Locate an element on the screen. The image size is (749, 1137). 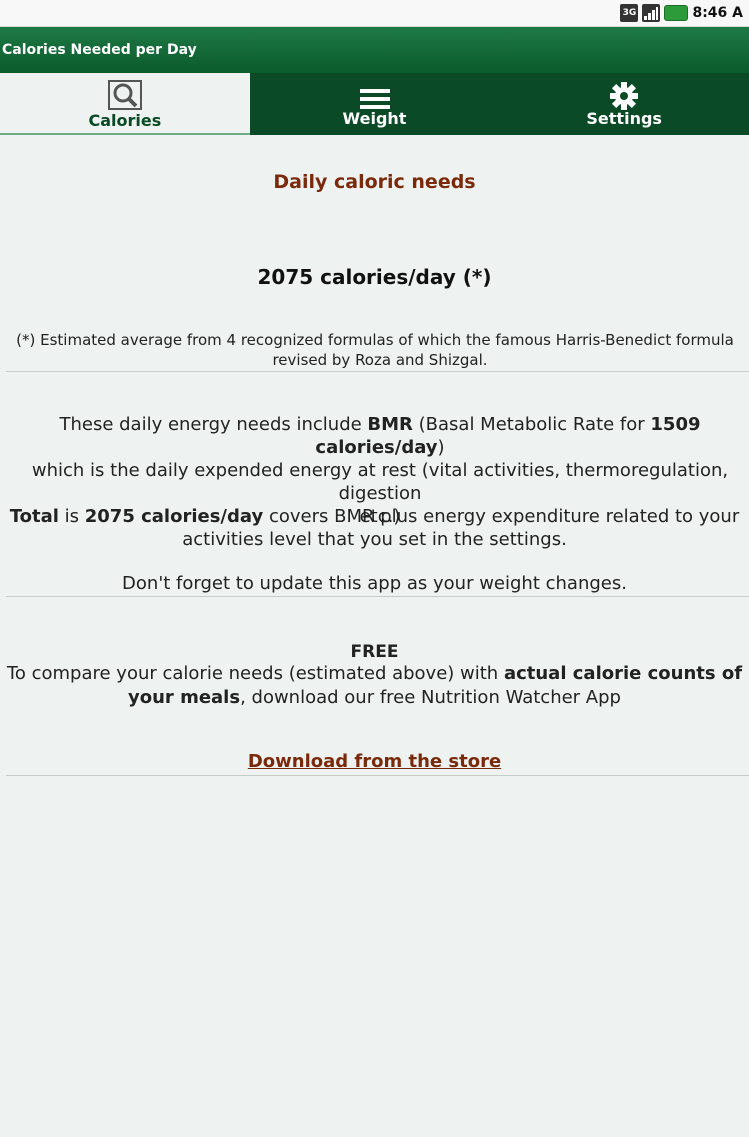
calories-per-day: 2075 calories/day (*) is located at coordinates (374, 277).